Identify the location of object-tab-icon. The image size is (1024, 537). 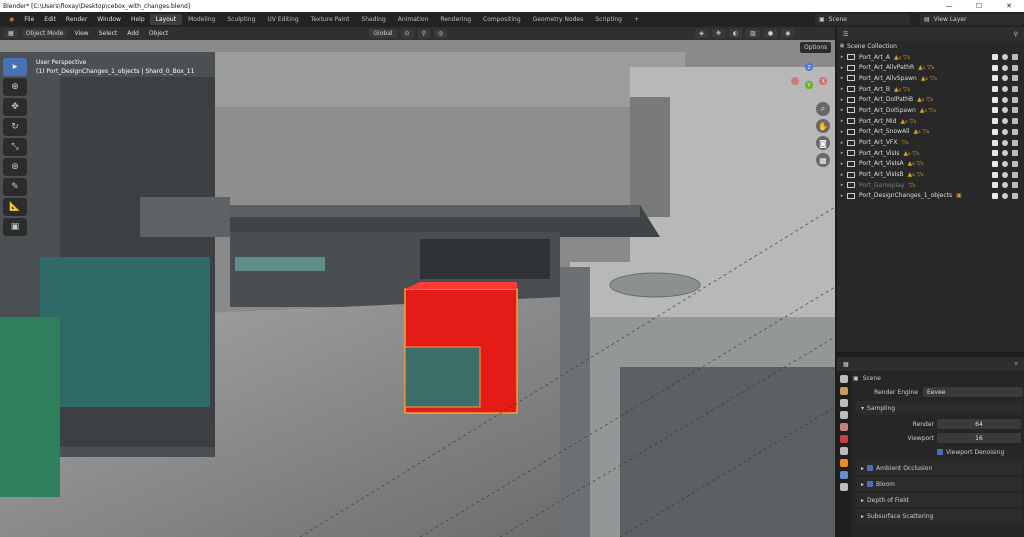
(844, 463).